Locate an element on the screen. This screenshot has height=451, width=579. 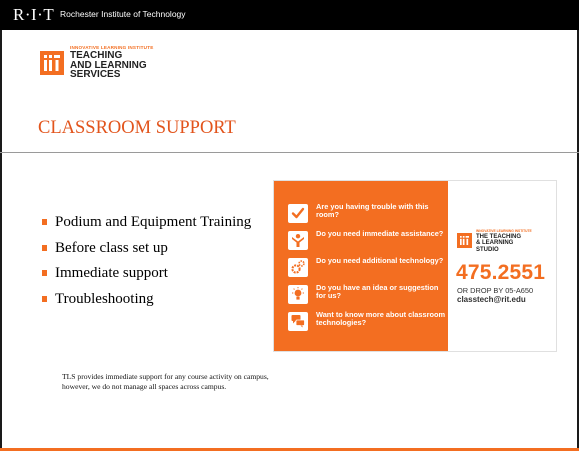
question-row: Do you need additional technology? is located at coordinates (368, 269).